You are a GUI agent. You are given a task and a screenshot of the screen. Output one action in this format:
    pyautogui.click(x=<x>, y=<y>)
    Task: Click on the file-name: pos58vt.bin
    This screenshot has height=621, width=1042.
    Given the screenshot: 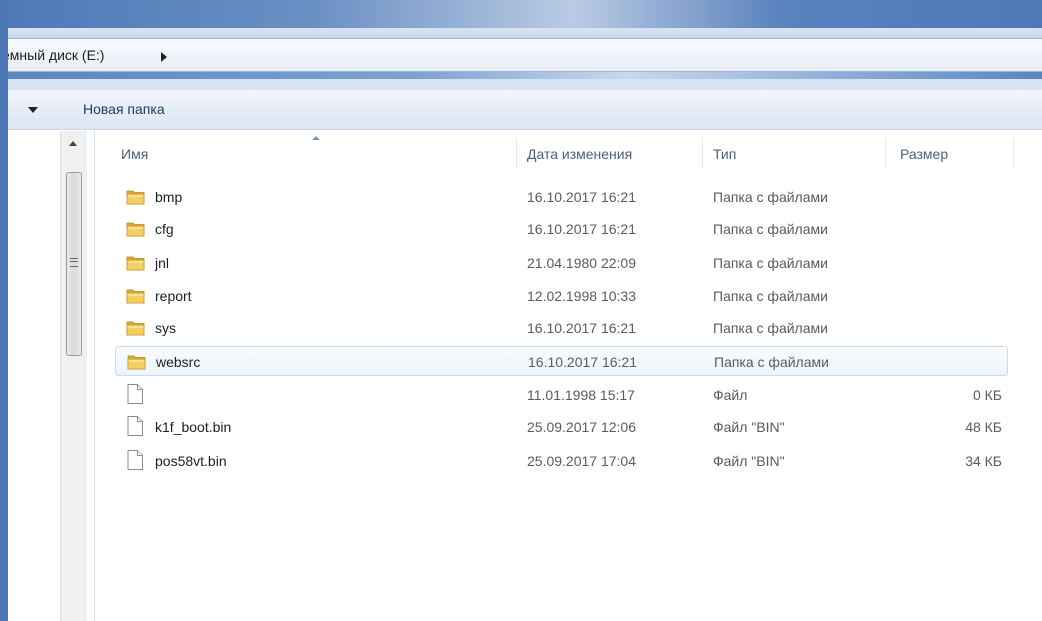 What is the action you would take?
    pyautogui.click(x=191, y=461)
    